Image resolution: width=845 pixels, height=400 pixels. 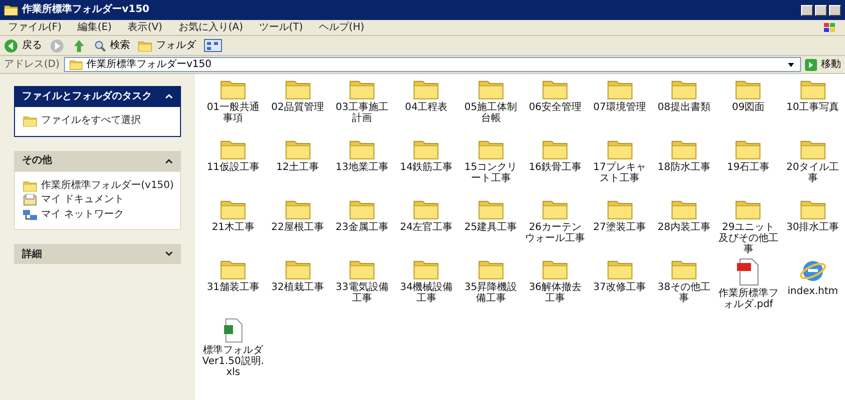 What do you see at coordinates (748, 238) in the screenshot?
I see `file-name: 29ユニット及びその他工事` at bounding box center [748, 238].